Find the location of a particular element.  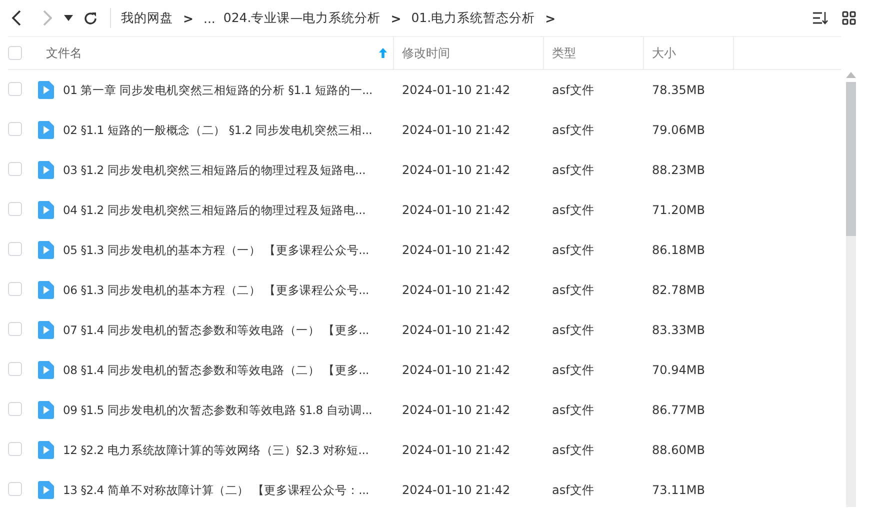

column-header: 修改时间 is located at coordinates (426, 53).